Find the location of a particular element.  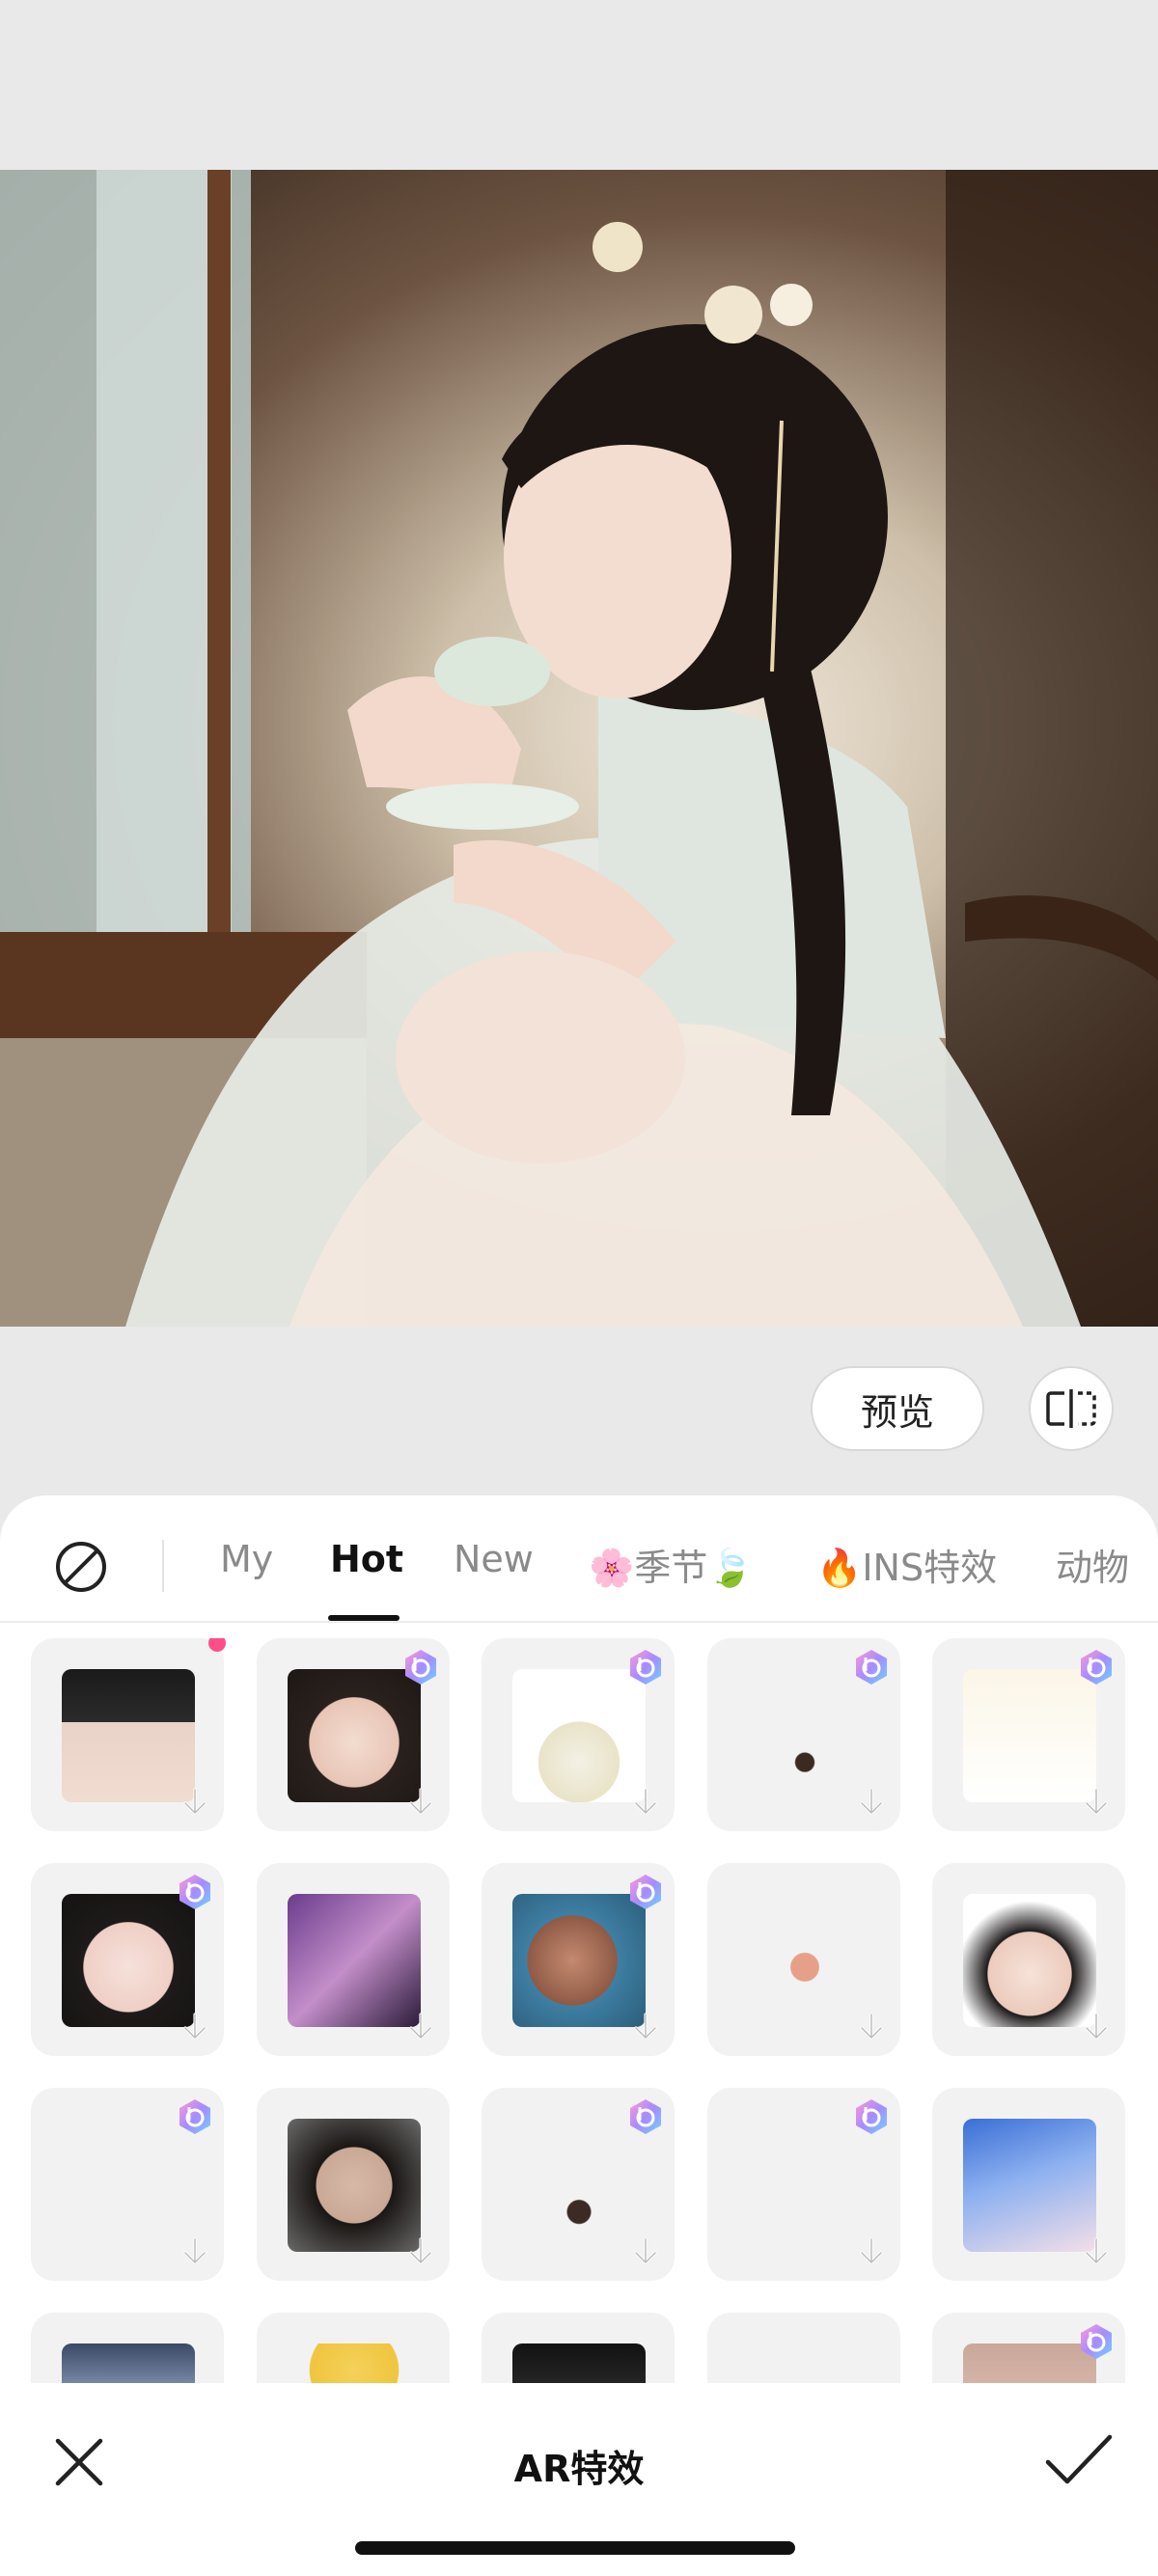

page-title: AR特效 is located at coordinates (579, 2469).